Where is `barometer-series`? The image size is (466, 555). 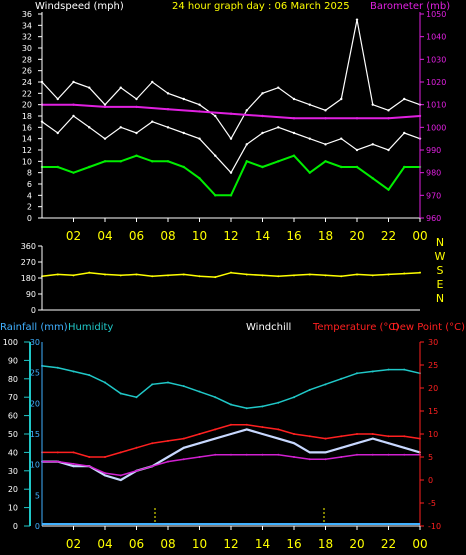
barometer-series is located at coordinates (231, 111).